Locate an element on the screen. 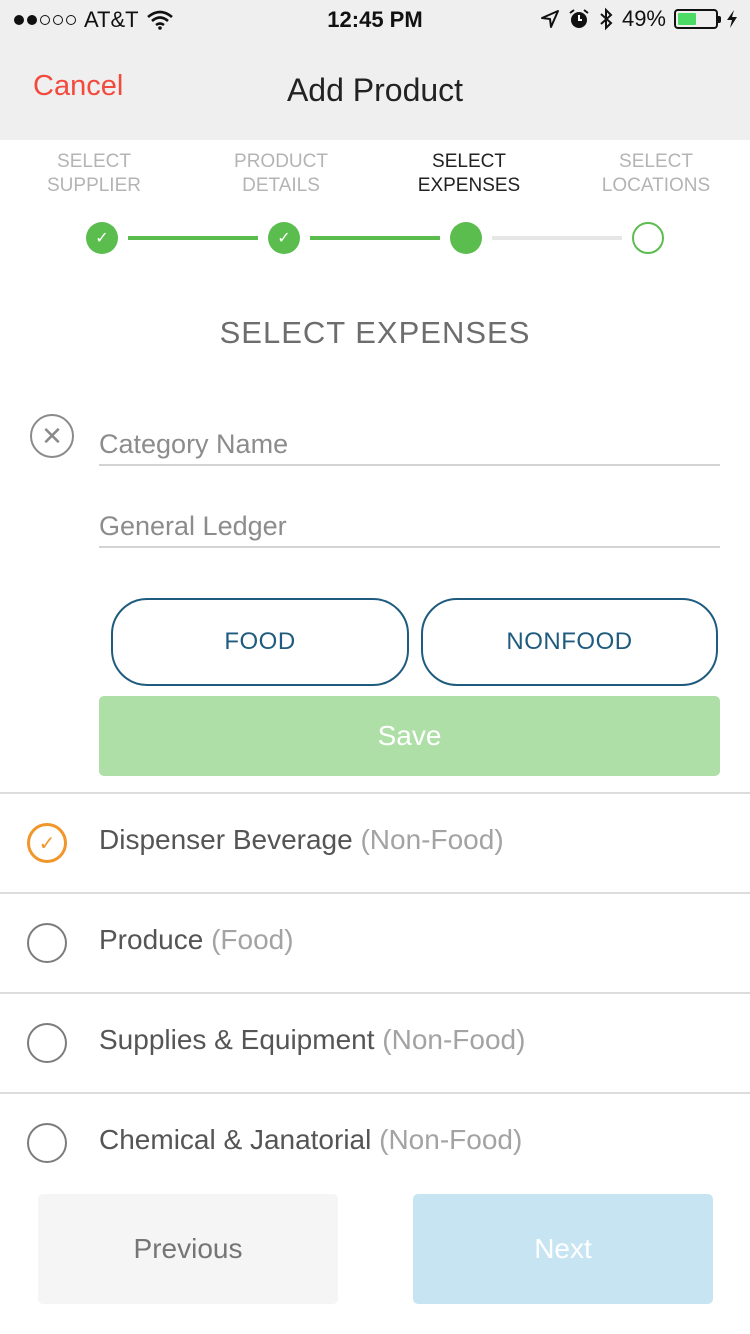  step-label-select-supplier: SELECT SUPPLIER is located at coordinates (94, 173).